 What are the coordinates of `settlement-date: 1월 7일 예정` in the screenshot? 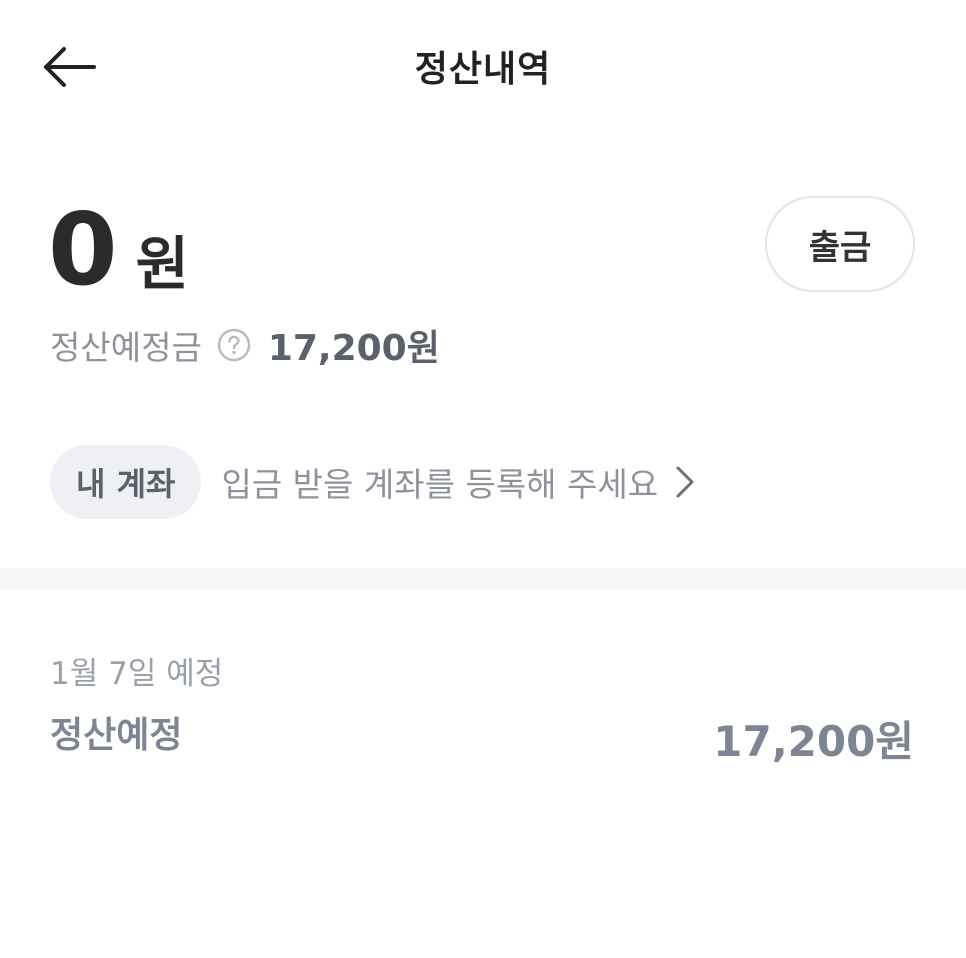 It's located at (137, 674).